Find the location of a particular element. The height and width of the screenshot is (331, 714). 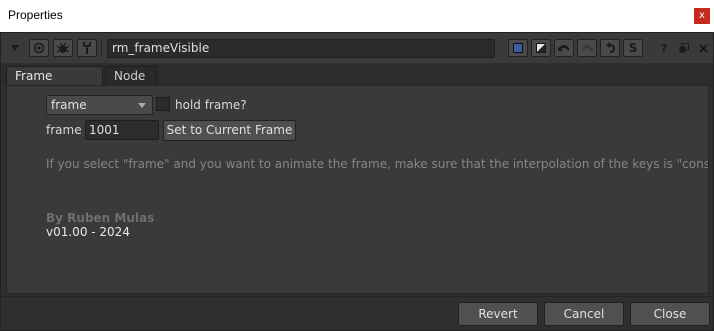

target-icon is located at coordinates (39, 48).